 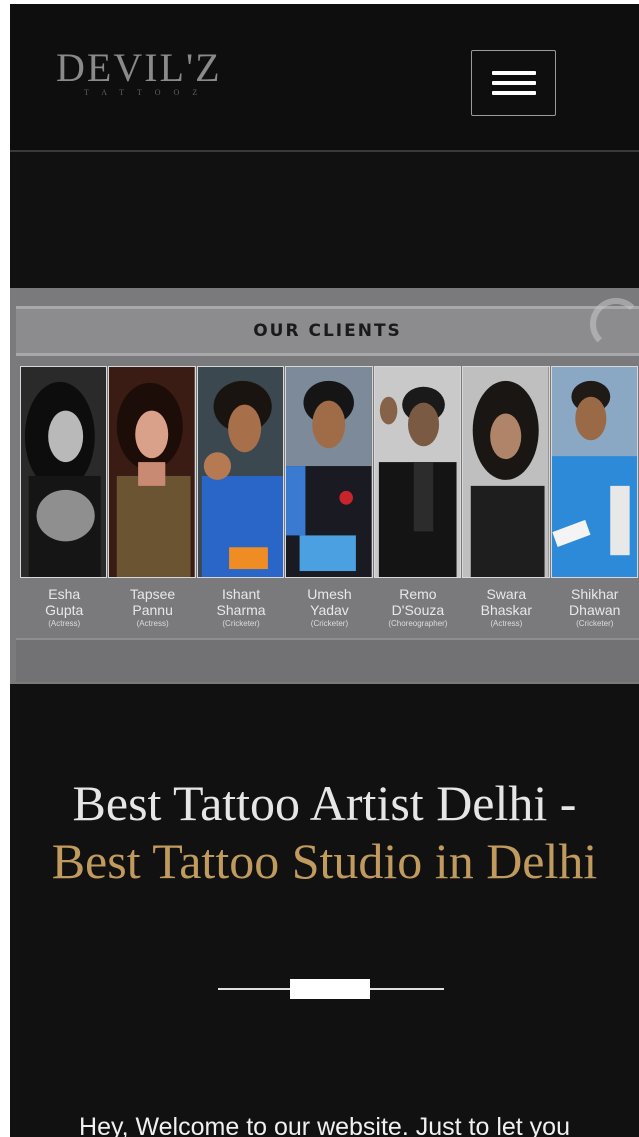 What do you see at coordinates (241, 594) in the screenshot?
I see `client-first-name: Ishant` at bounding box center [241, 594].